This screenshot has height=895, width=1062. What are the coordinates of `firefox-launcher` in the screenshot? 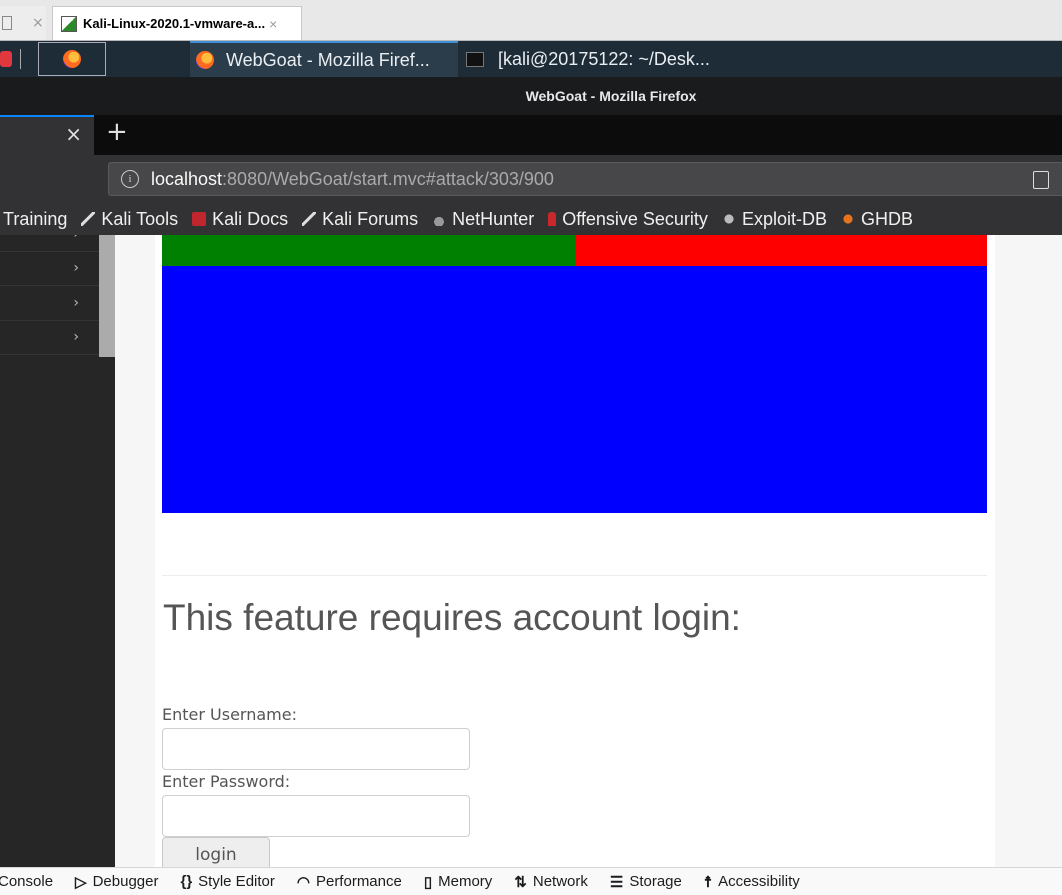 It's located at (72, 59).